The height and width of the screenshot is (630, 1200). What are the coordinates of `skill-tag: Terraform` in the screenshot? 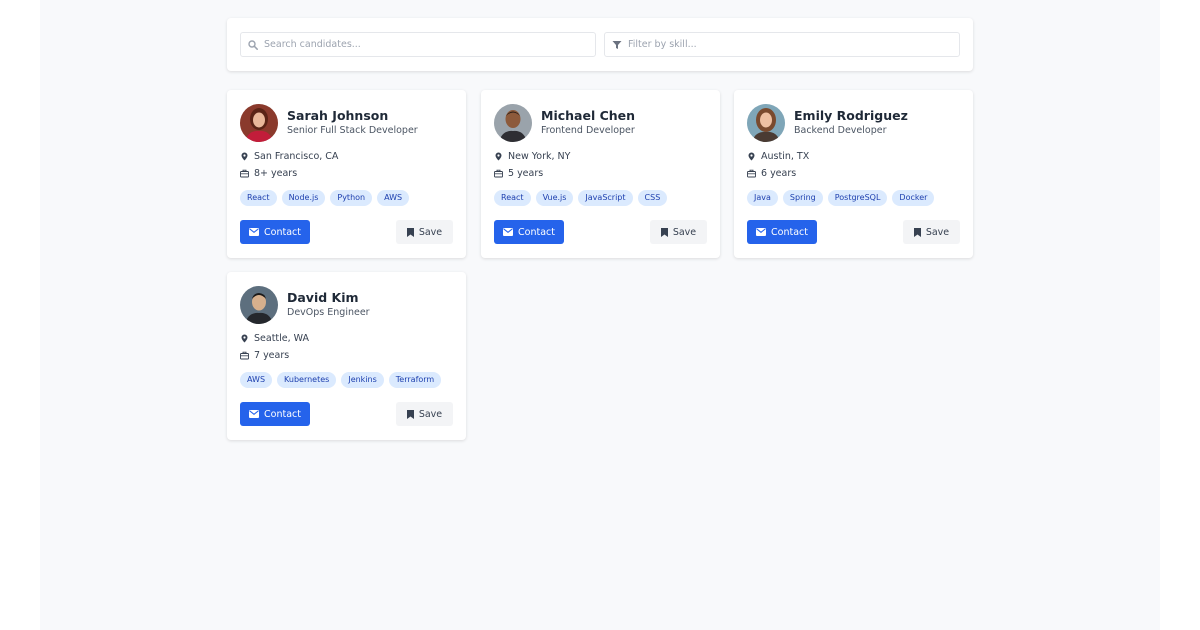 It's located at (415, 380).